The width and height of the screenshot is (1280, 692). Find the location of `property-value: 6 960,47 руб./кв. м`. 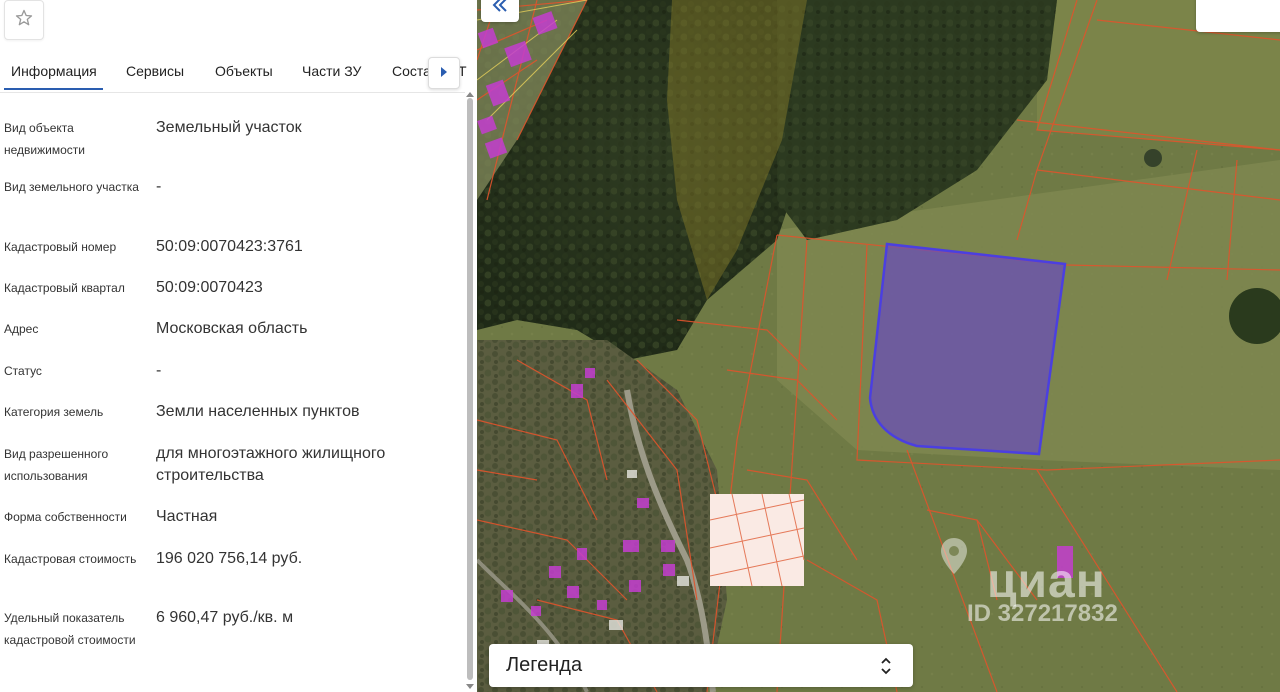

property-value: 6 960,47 руб./кв. м is located at coordinates (225, 617).